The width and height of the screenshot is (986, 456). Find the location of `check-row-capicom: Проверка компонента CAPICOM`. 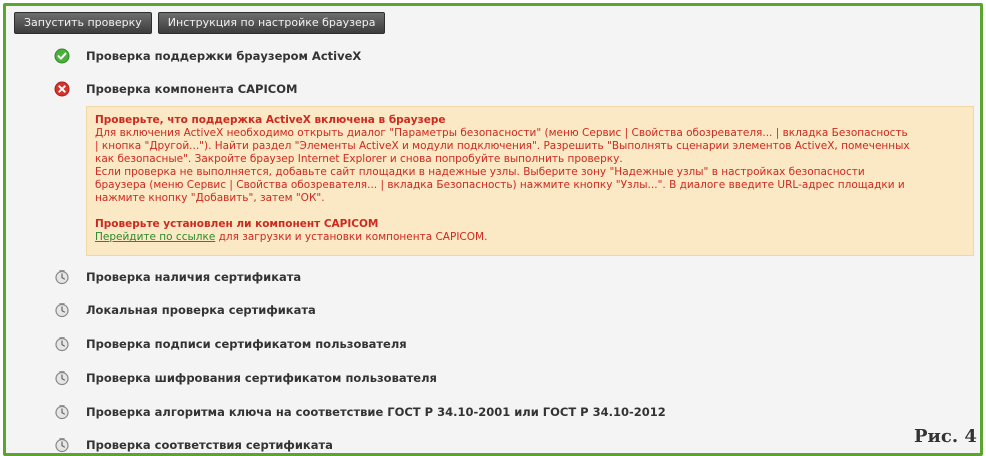

check-row-capicom: Проверка компонента CAPICOM is located at coordinates (175, 89).